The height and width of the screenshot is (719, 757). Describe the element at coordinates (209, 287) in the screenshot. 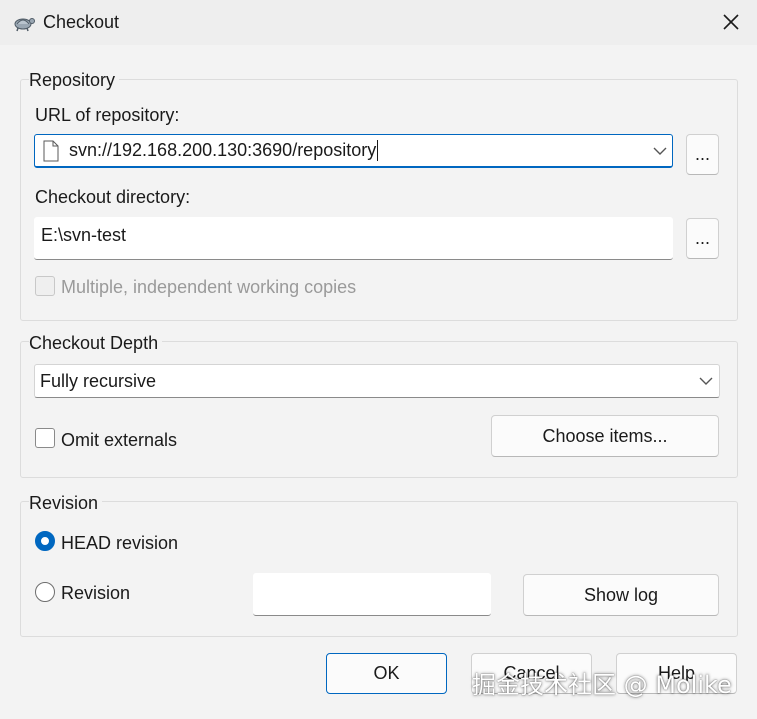

I see `multiple-copies-label: Multiple, independent working copies` at that location.